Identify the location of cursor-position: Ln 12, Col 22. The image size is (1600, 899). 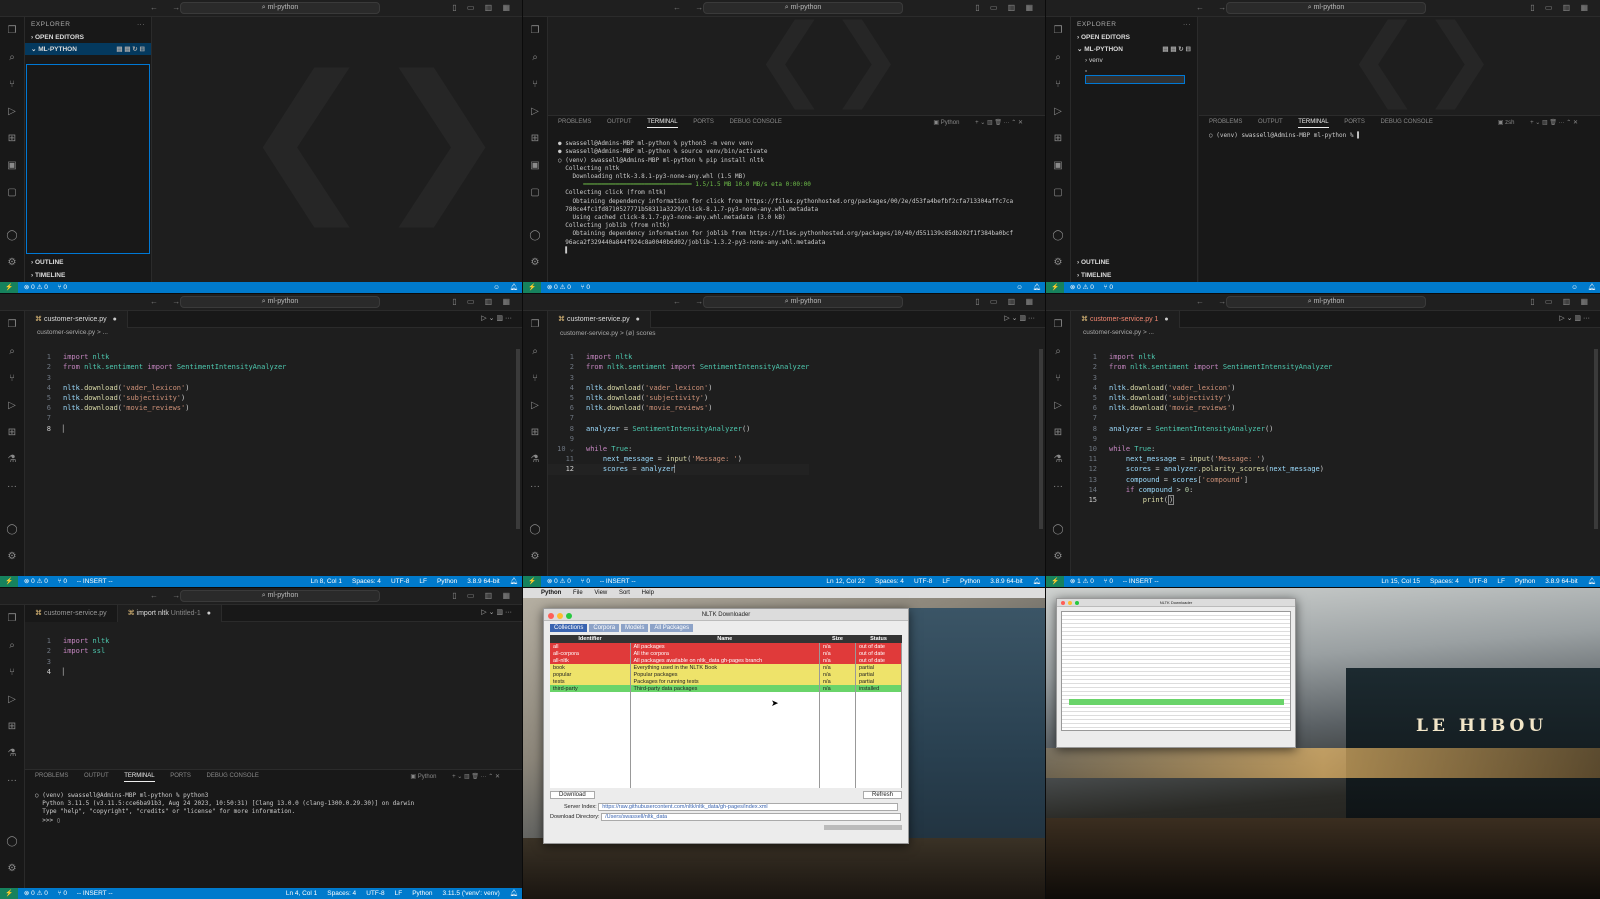
(845, 581).